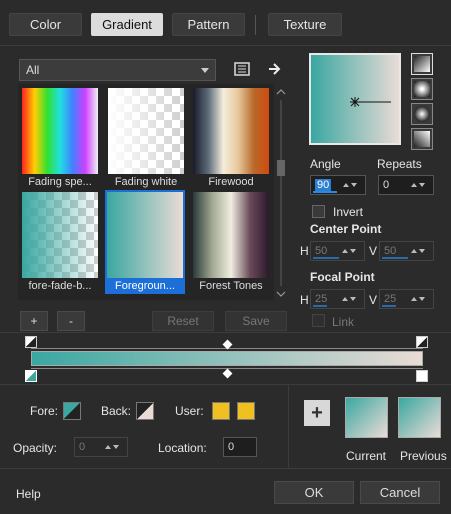 This screenshot has width=451, height=514. I want to click on gallery-item-label: Fading white, so click(146, 182).